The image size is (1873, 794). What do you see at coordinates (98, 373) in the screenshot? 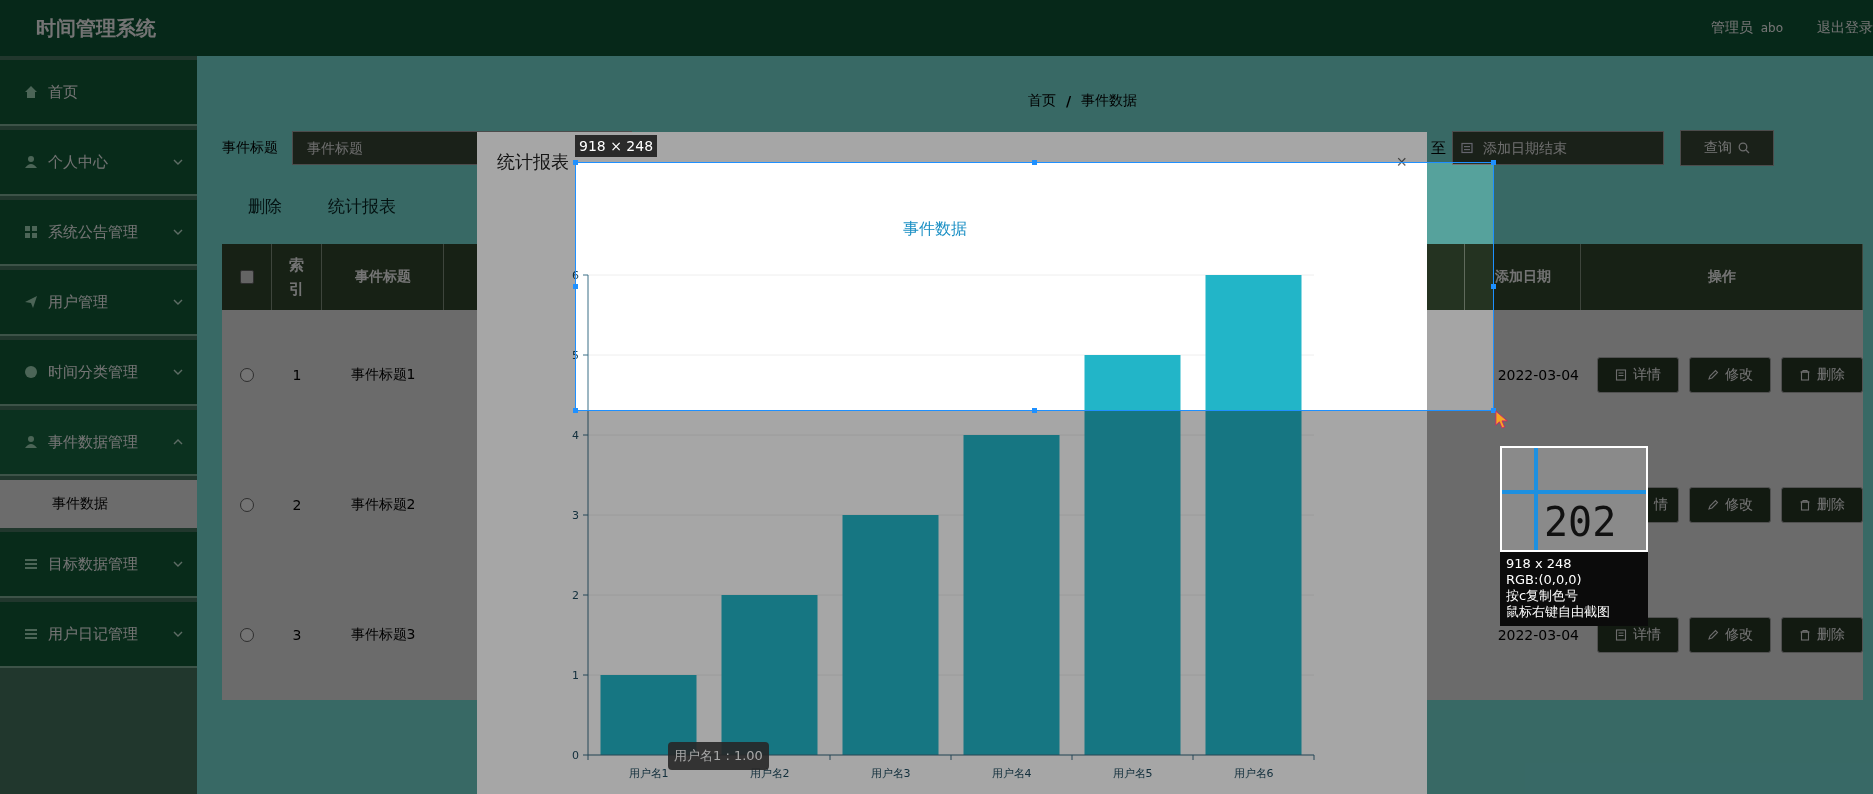
I see `sidebar-item: 时间分类管理` at bounding box center [98, 373].